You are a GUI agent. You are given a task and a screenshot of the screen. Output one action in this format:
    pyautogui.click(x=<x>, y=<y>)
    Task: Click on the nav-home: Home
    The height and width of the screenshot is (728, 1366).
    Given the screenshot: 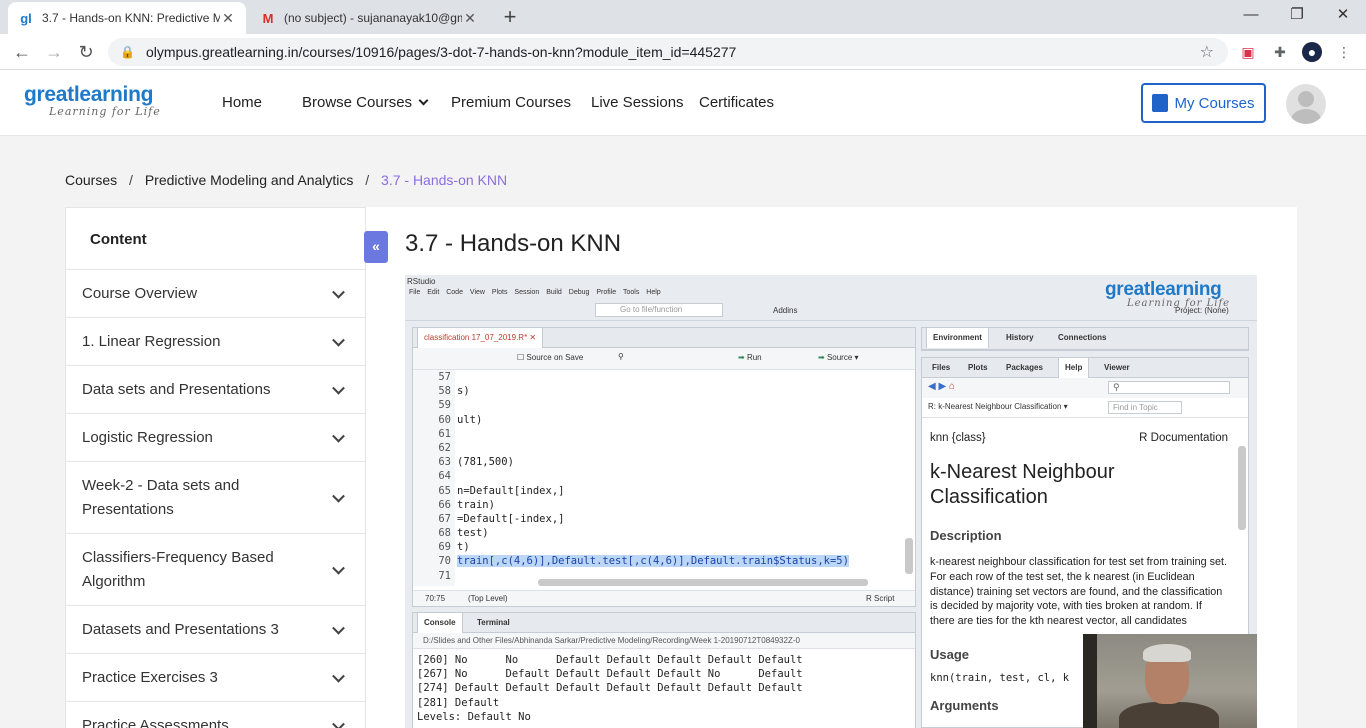 What is the action you would take?
    pyautogui.click(x=242, y=102)
    